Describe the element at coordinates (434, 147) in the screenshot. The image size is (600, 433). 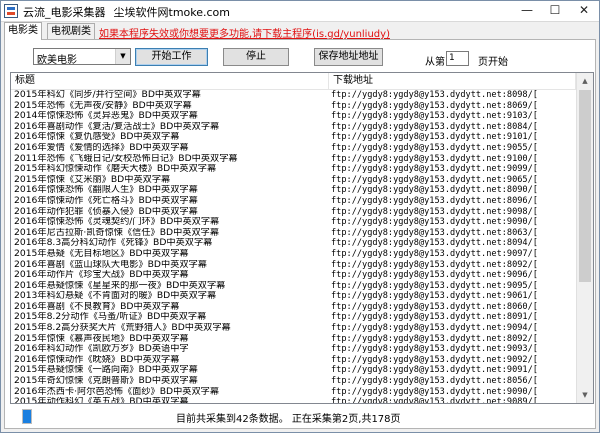
I see `list-item-url: ftp://ygdy8:ygdy8@y153.dydytt.net:9055/[` at that location.